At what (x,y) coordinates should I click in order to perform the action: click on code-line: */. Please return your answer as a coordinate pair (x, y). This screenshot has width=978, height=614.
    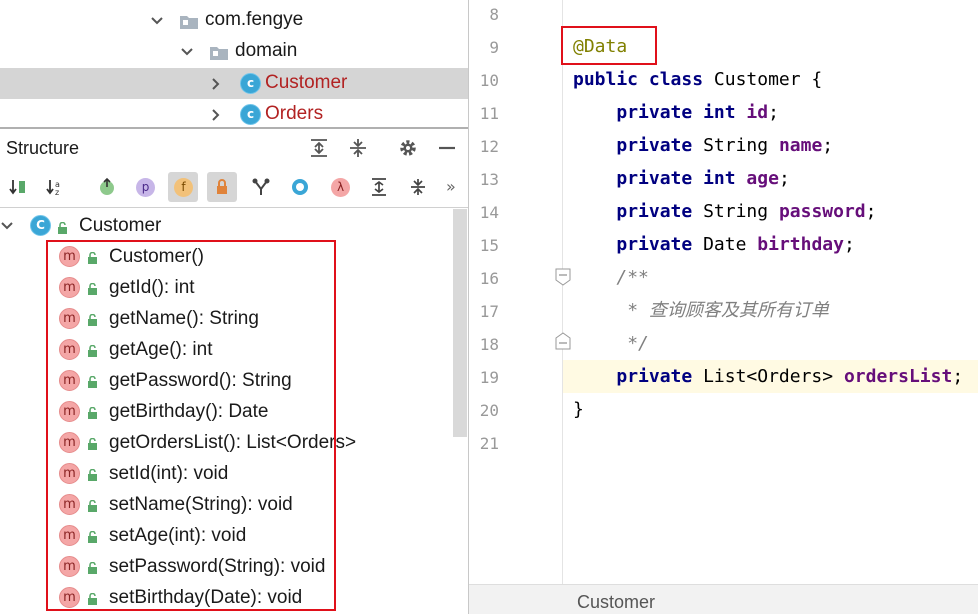
    Looking at the image, I should click on (611, 343).